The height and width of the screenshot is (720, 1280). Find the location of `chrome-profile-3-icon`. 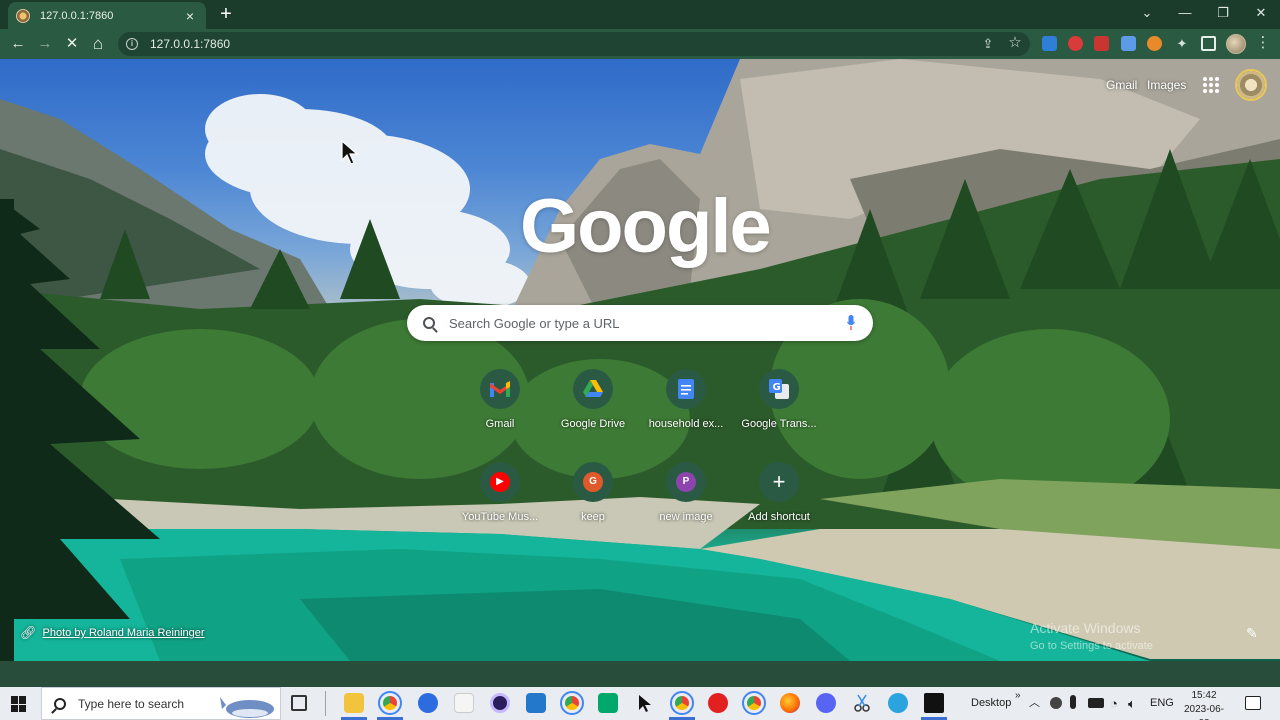

chrome-profile-3-icon is located at coordinates (682, 703).